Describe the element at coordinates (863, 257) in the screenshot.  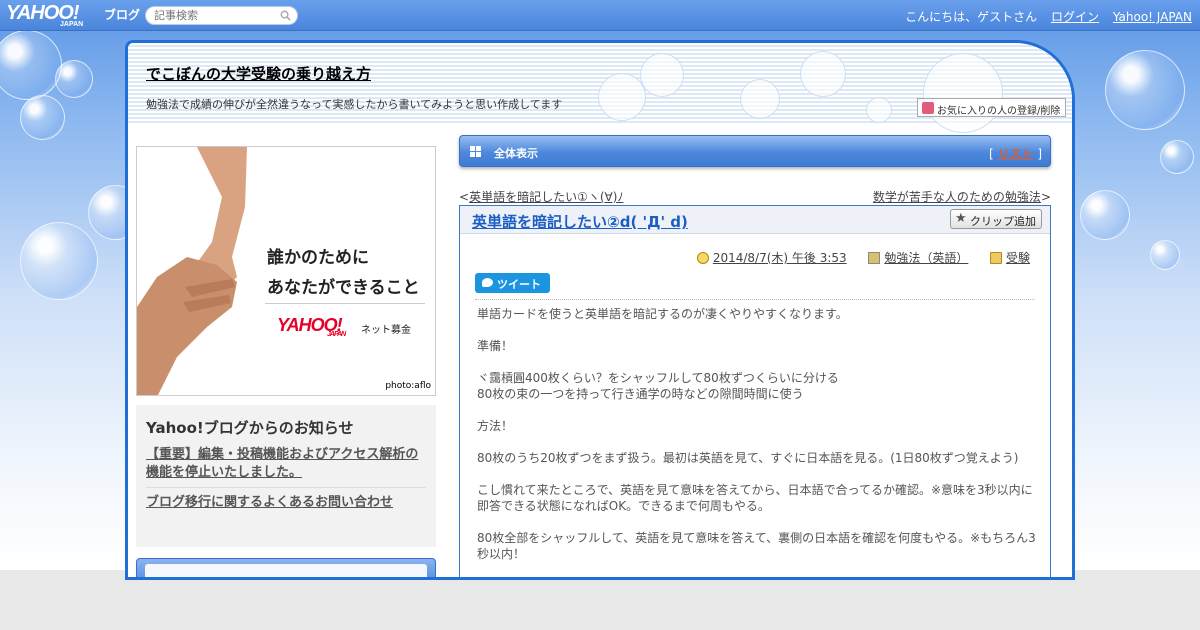
I see `article-meta: 2014/8/7(木) 午後 3:53 勉強法（英語） 受験` at that location.